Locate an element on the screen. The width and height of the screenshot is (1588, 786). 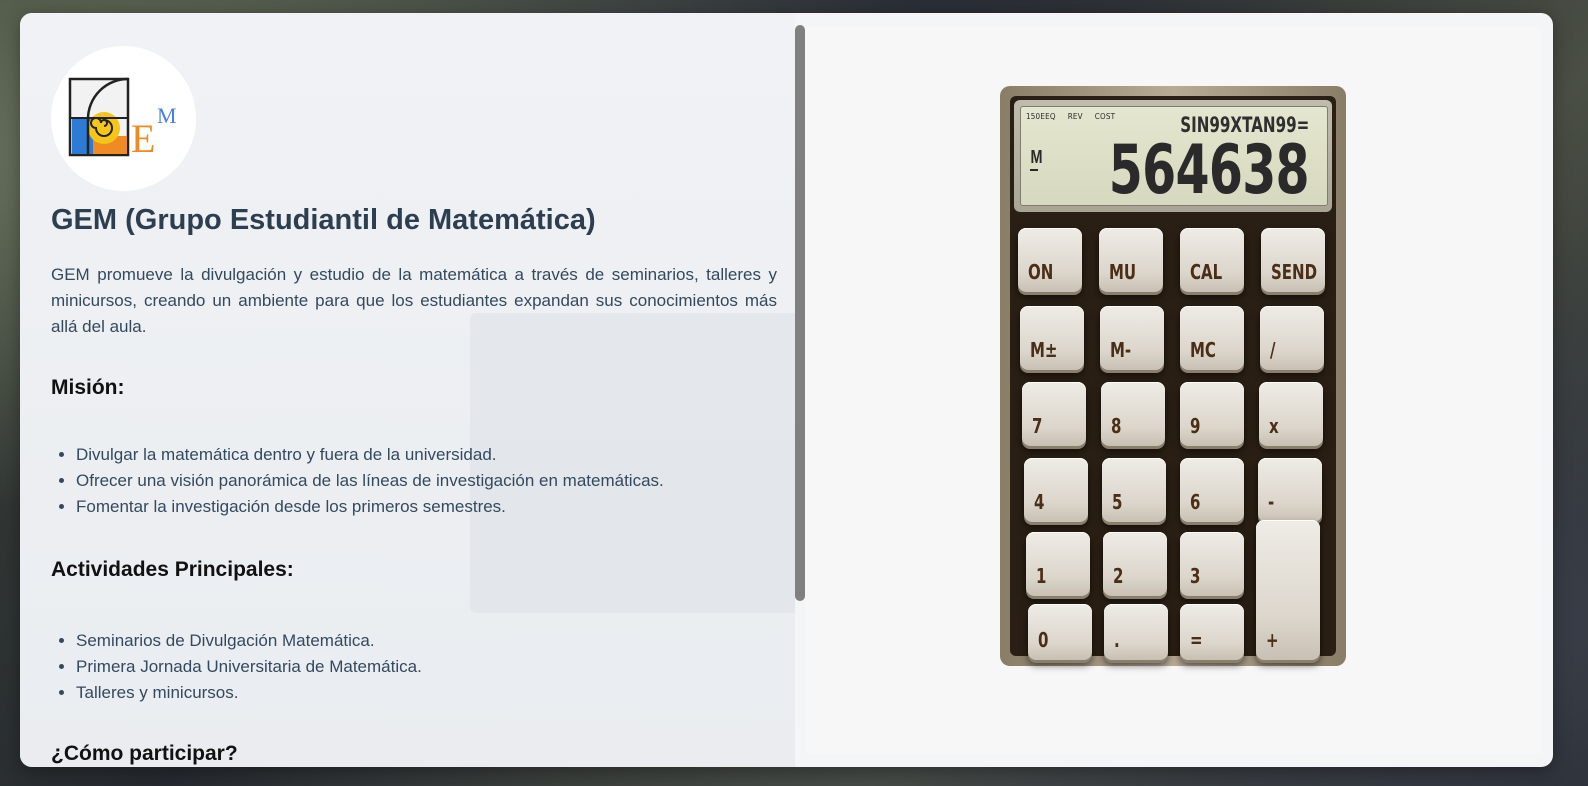
svg-text: E is located at coordinates (143, 138).